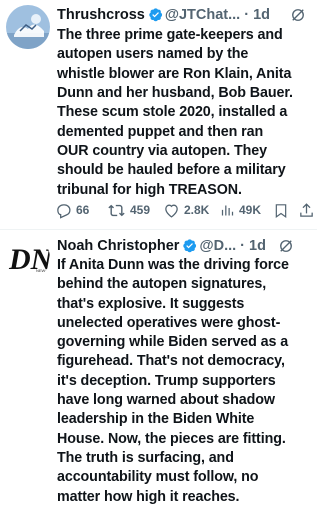 Image resolution: width=320 pixels, height=507 pixels. I want to click on bookmark-button, so click(281, 210).